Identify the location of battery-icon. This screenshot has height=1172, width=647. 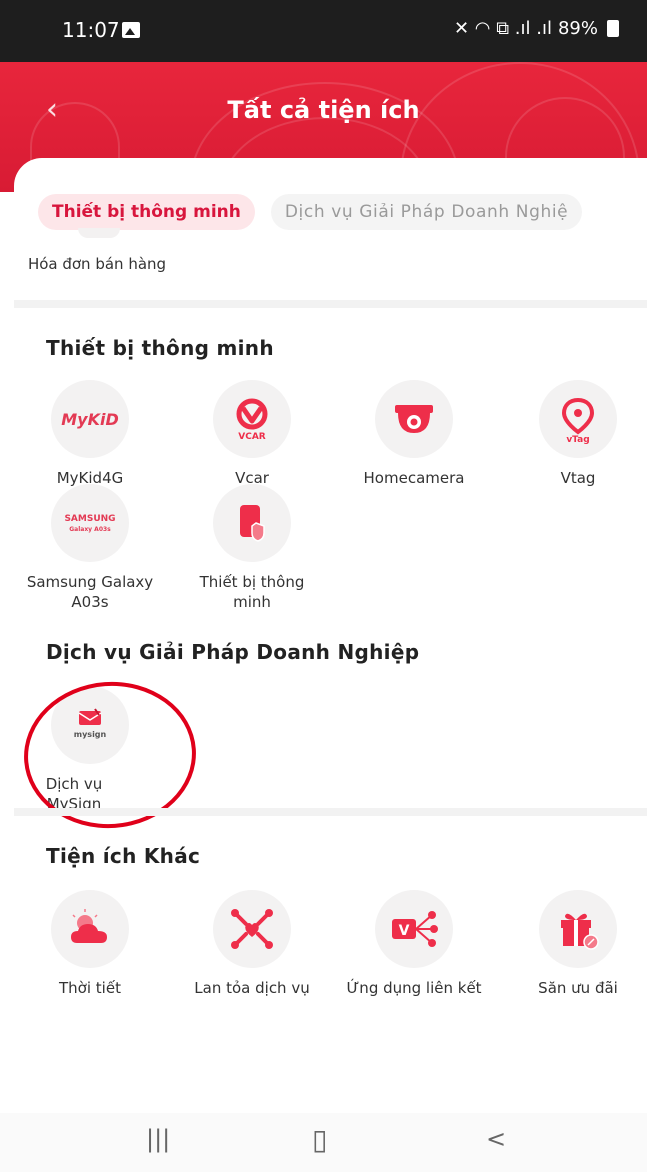
(613, 28).